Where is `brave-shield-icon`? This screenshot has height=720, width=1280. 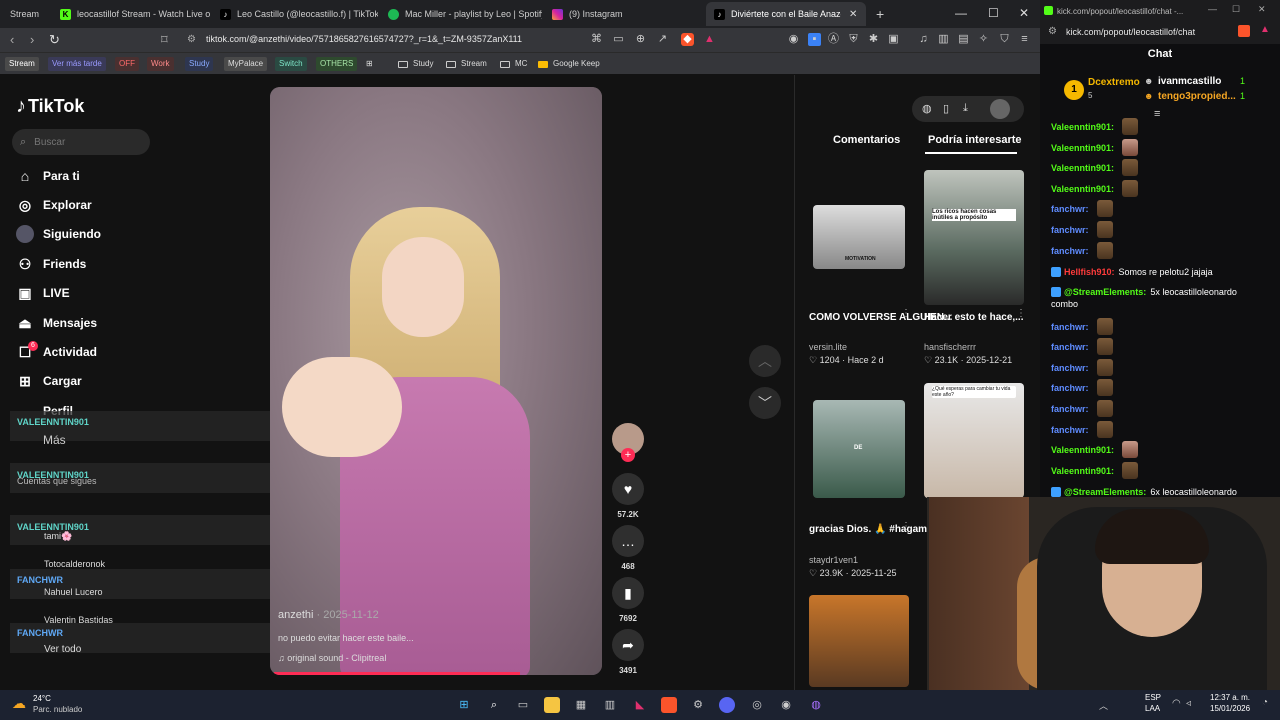 brave-shield-icon is located at coordinates (1244, 31).